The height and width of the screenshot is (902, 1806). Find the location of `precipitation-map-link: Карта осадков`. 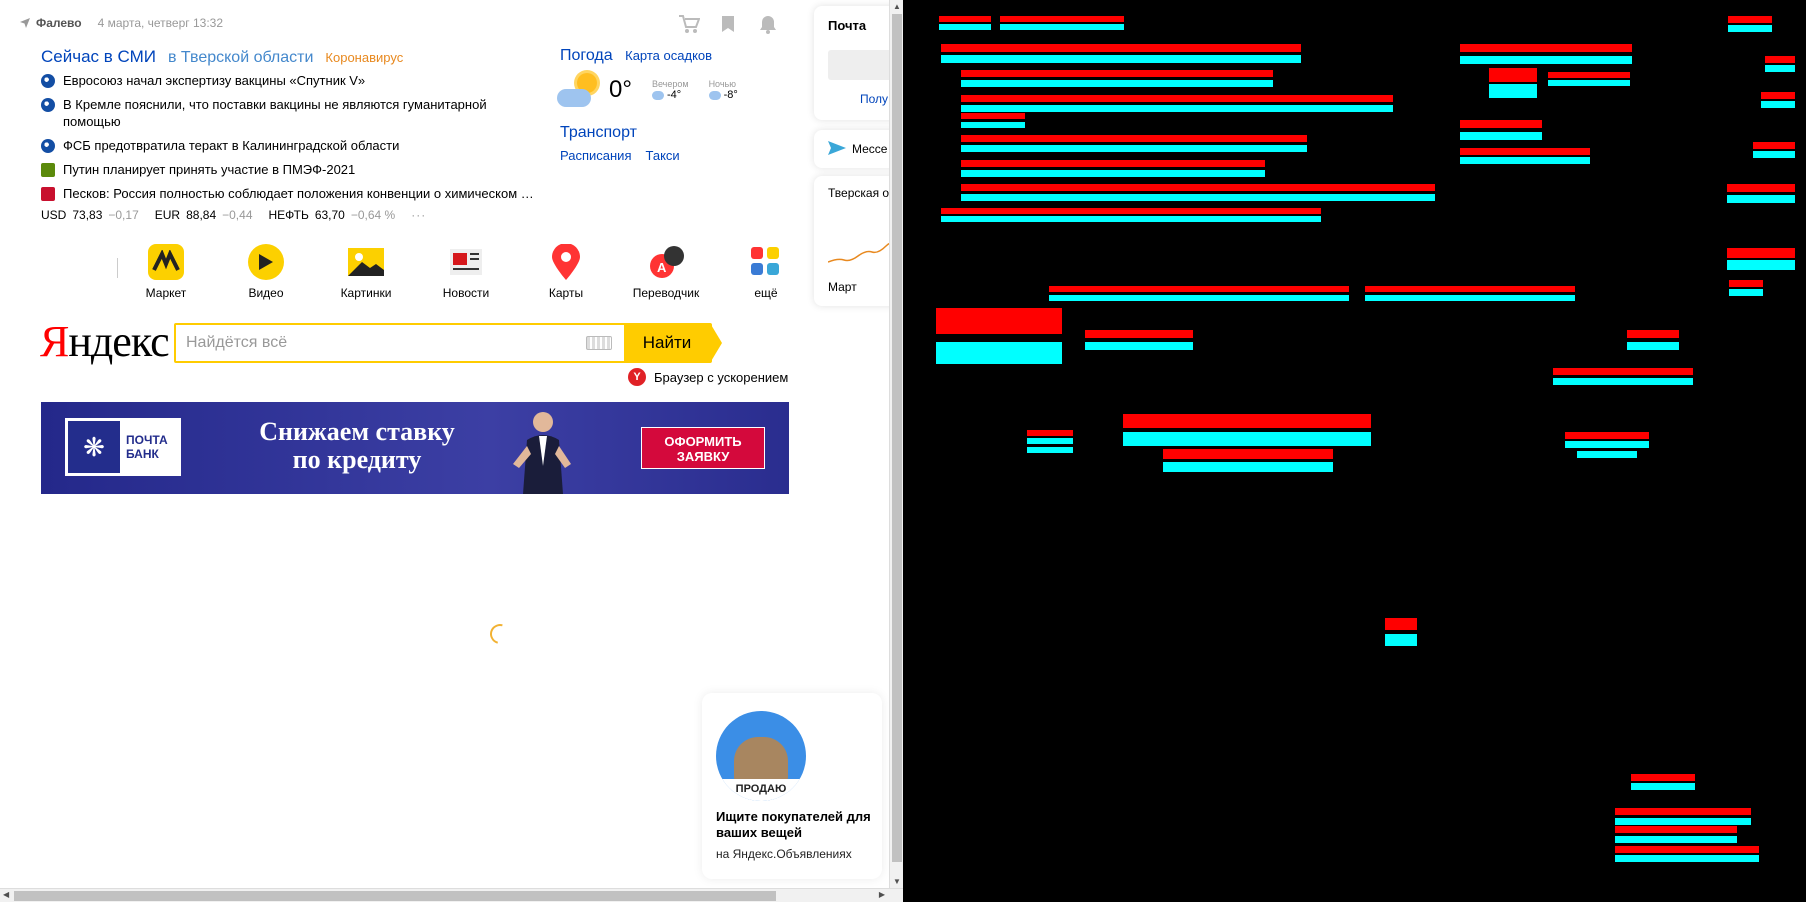

precipitation-map-link: Карта осадков is located at coordinates (668, 55).